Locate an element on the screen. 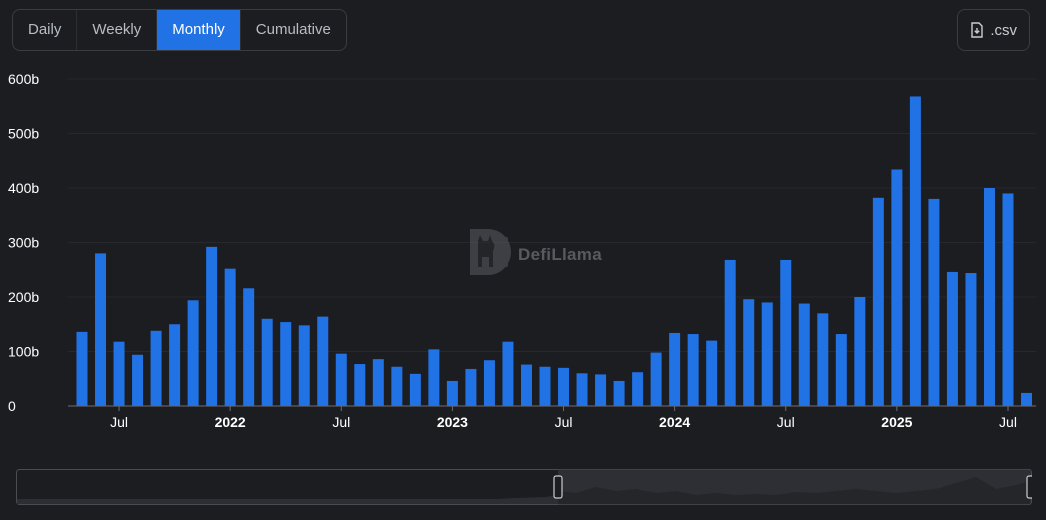 This screenshot has width=1046, height=520. defillama-watermark: DefiLlama is located at coordinates (534, 254).